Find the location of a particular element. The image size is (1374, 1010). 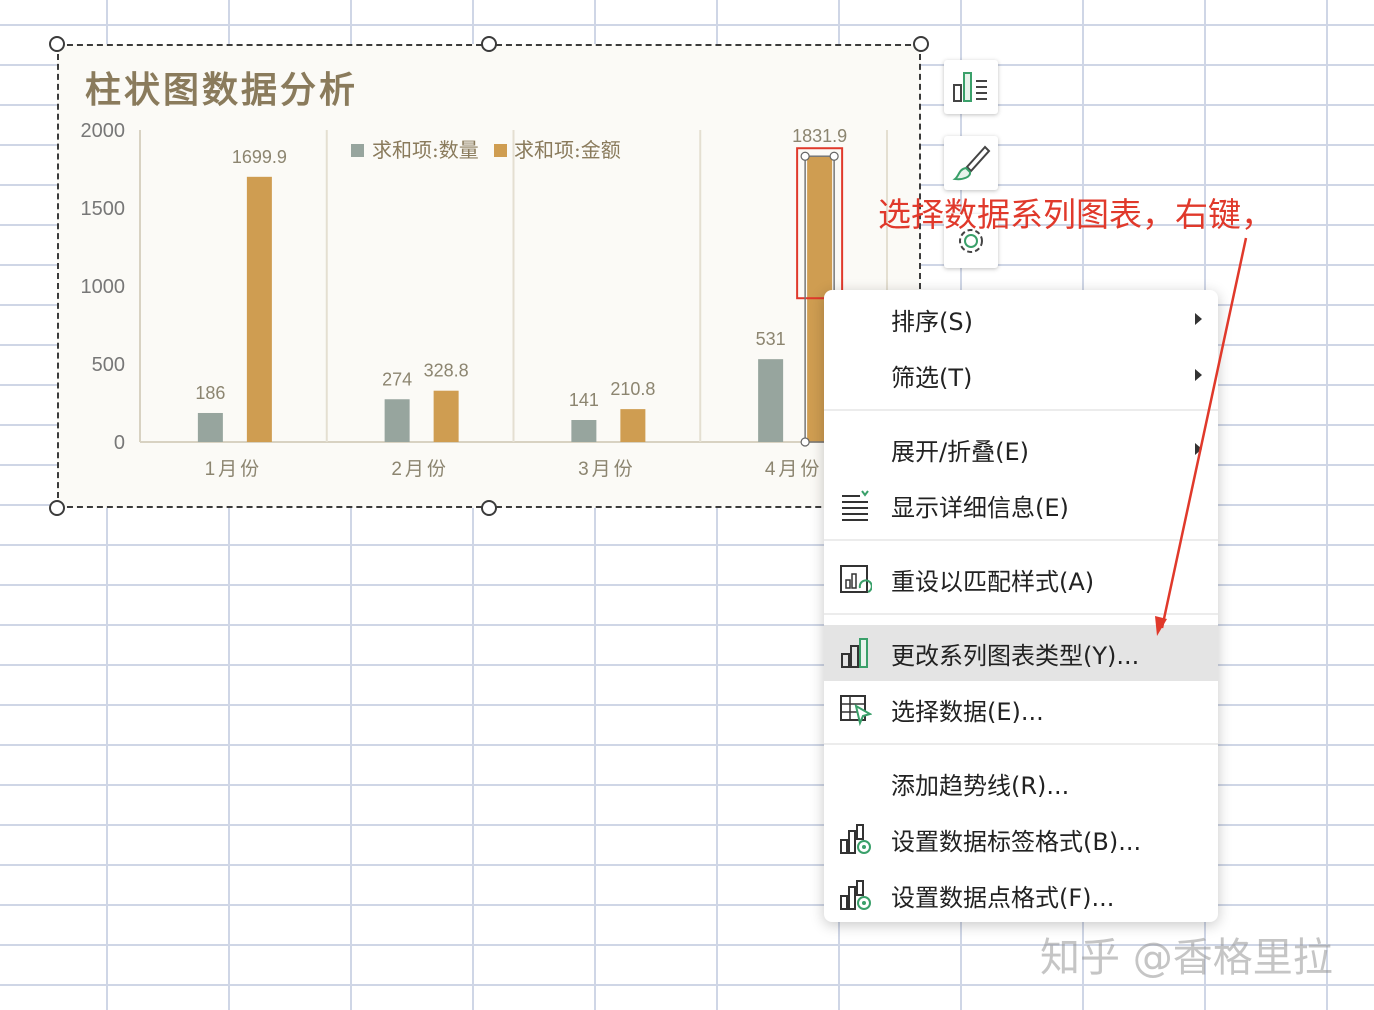

format-data-labels-icon is located at coordinates (855, 839).